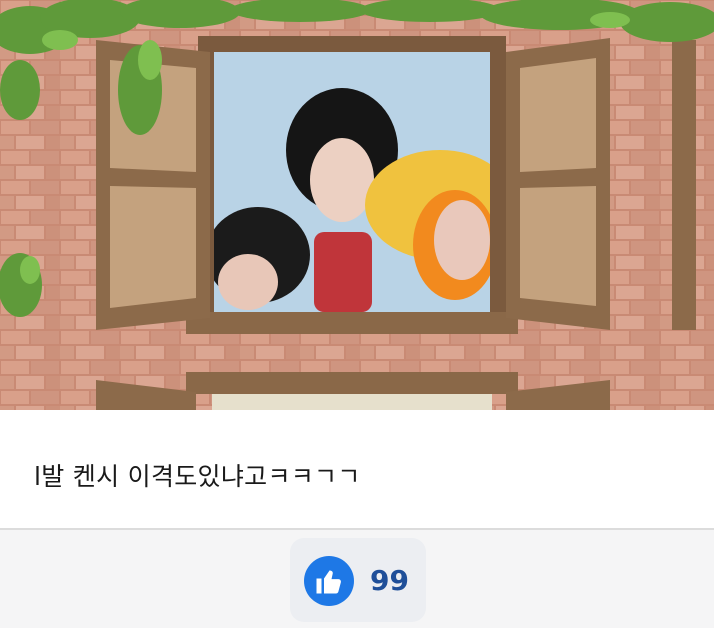  What do you see at coordinates (197, 476) in the screenshot?
I see `post-caption: l발 켄시 이격도있냐고ㅋㅋㄱㄱ` at bounding box center [197, 476].